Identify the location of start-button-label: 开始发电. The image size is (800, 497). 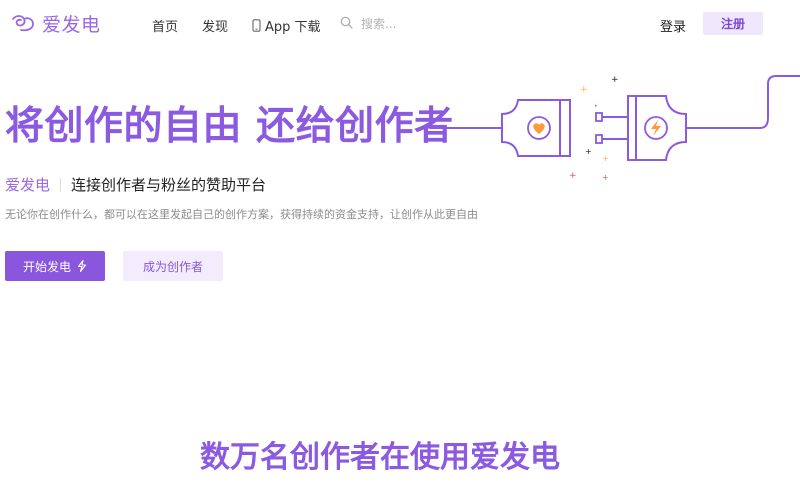
(46, 266).